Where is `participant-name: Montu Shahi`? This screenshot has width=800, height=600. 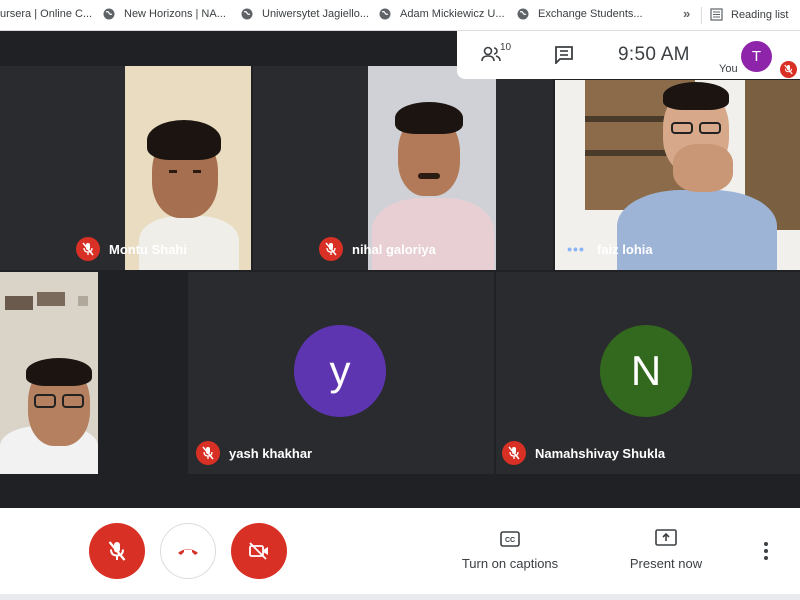
participant-name: Montu Shahi is located at coordinates (148, 249).